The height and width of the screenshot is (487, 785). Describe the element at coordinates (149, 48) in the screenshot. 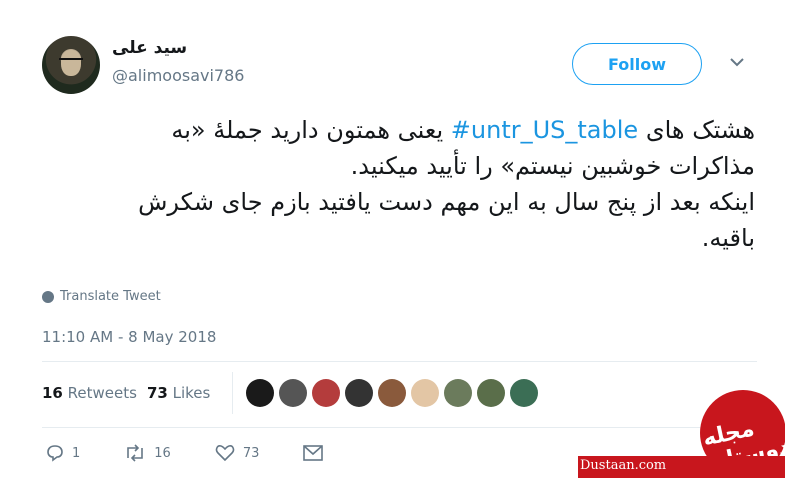

I see `author-name: سید علی` at that location.